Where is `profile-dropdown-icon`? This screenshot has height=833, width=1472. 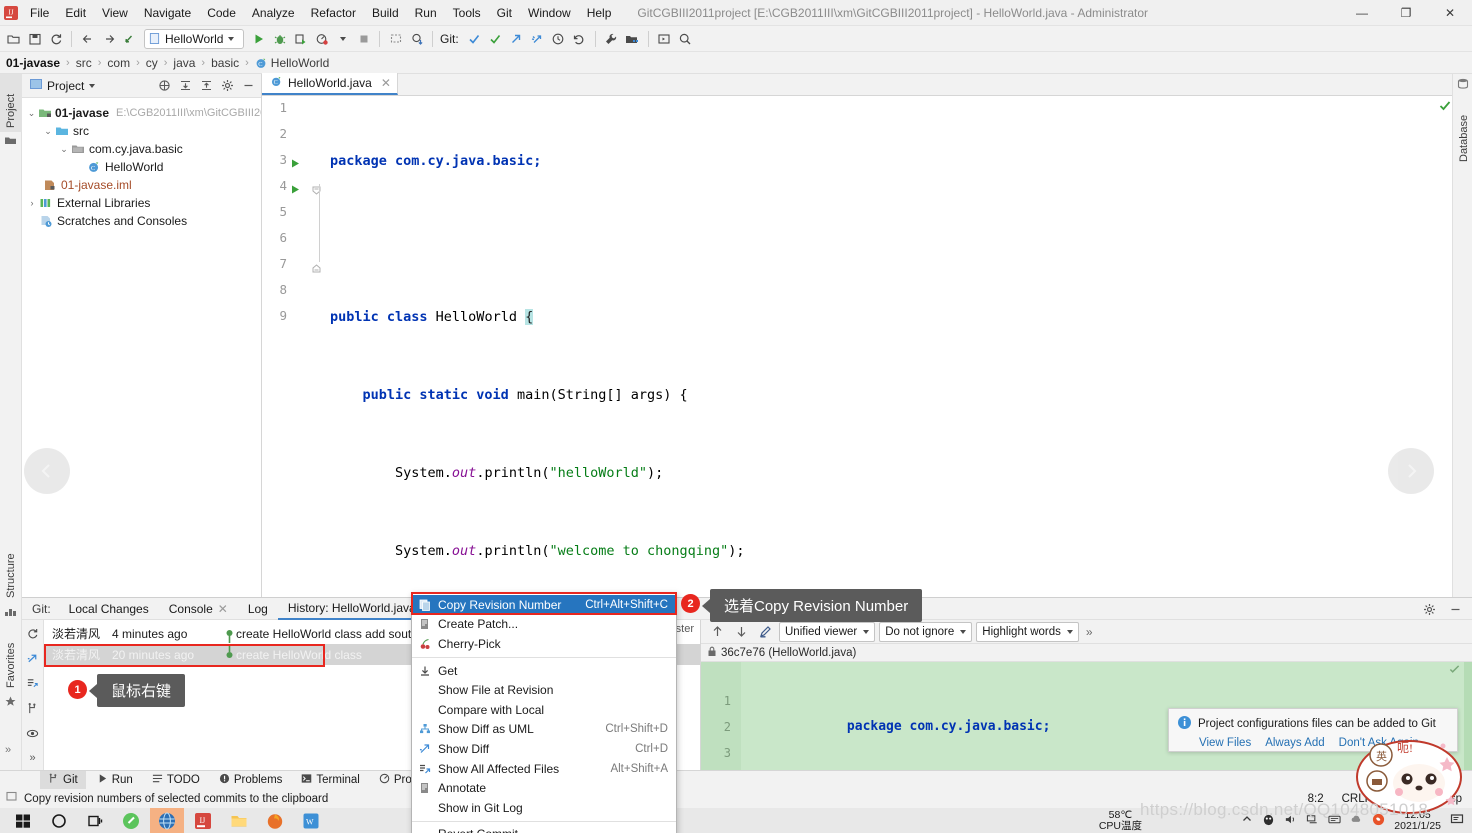
profile-dropdown-icon is located at coordinates (342, 39).